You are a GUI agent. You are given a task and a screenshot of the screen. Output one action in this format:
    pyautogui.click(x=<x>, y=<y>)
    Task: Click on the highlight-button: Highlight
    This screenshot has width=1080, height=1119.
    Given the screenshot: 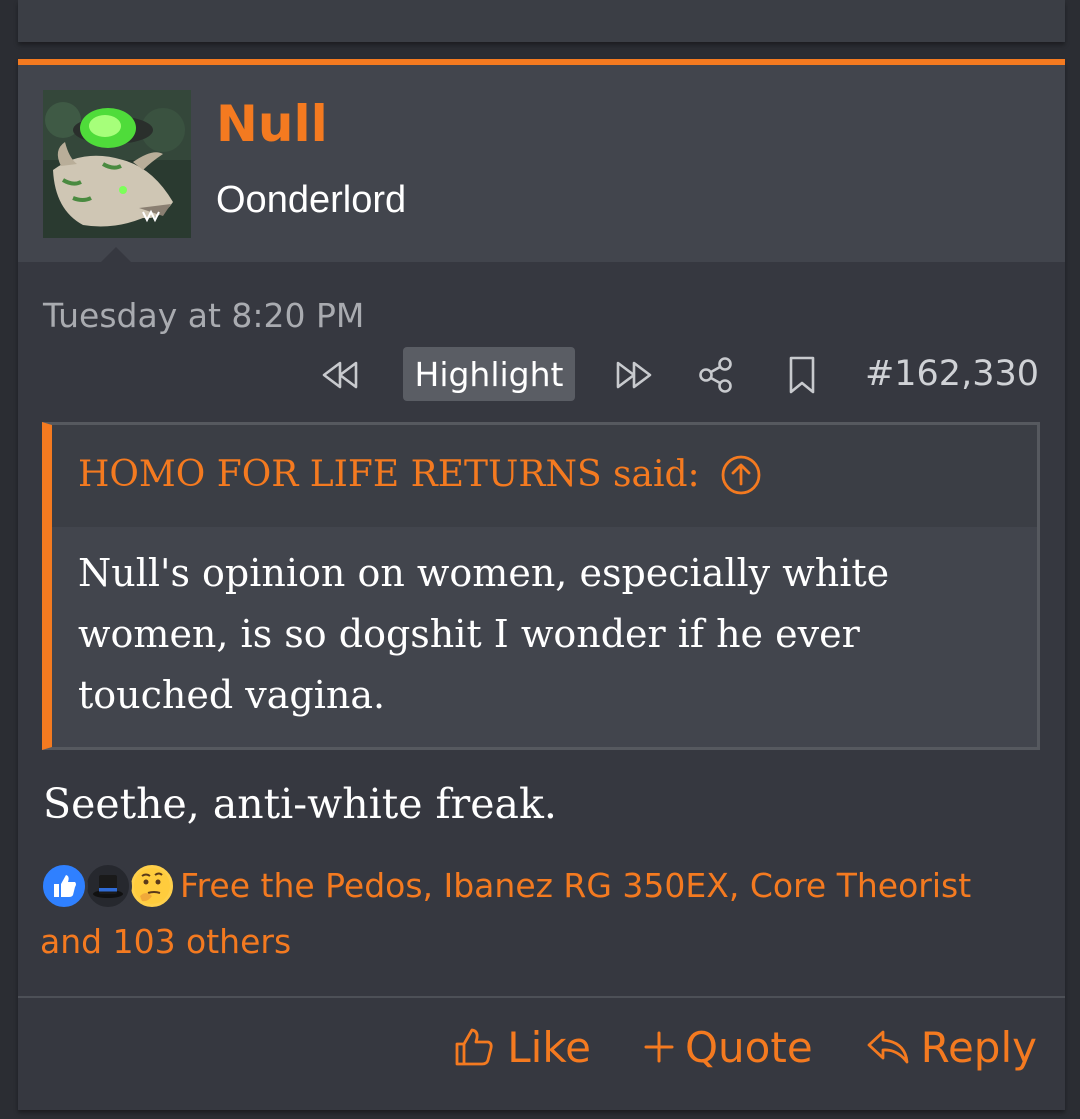 What is the action you would take?
    pyautogui.click(x=489, y=374)
    